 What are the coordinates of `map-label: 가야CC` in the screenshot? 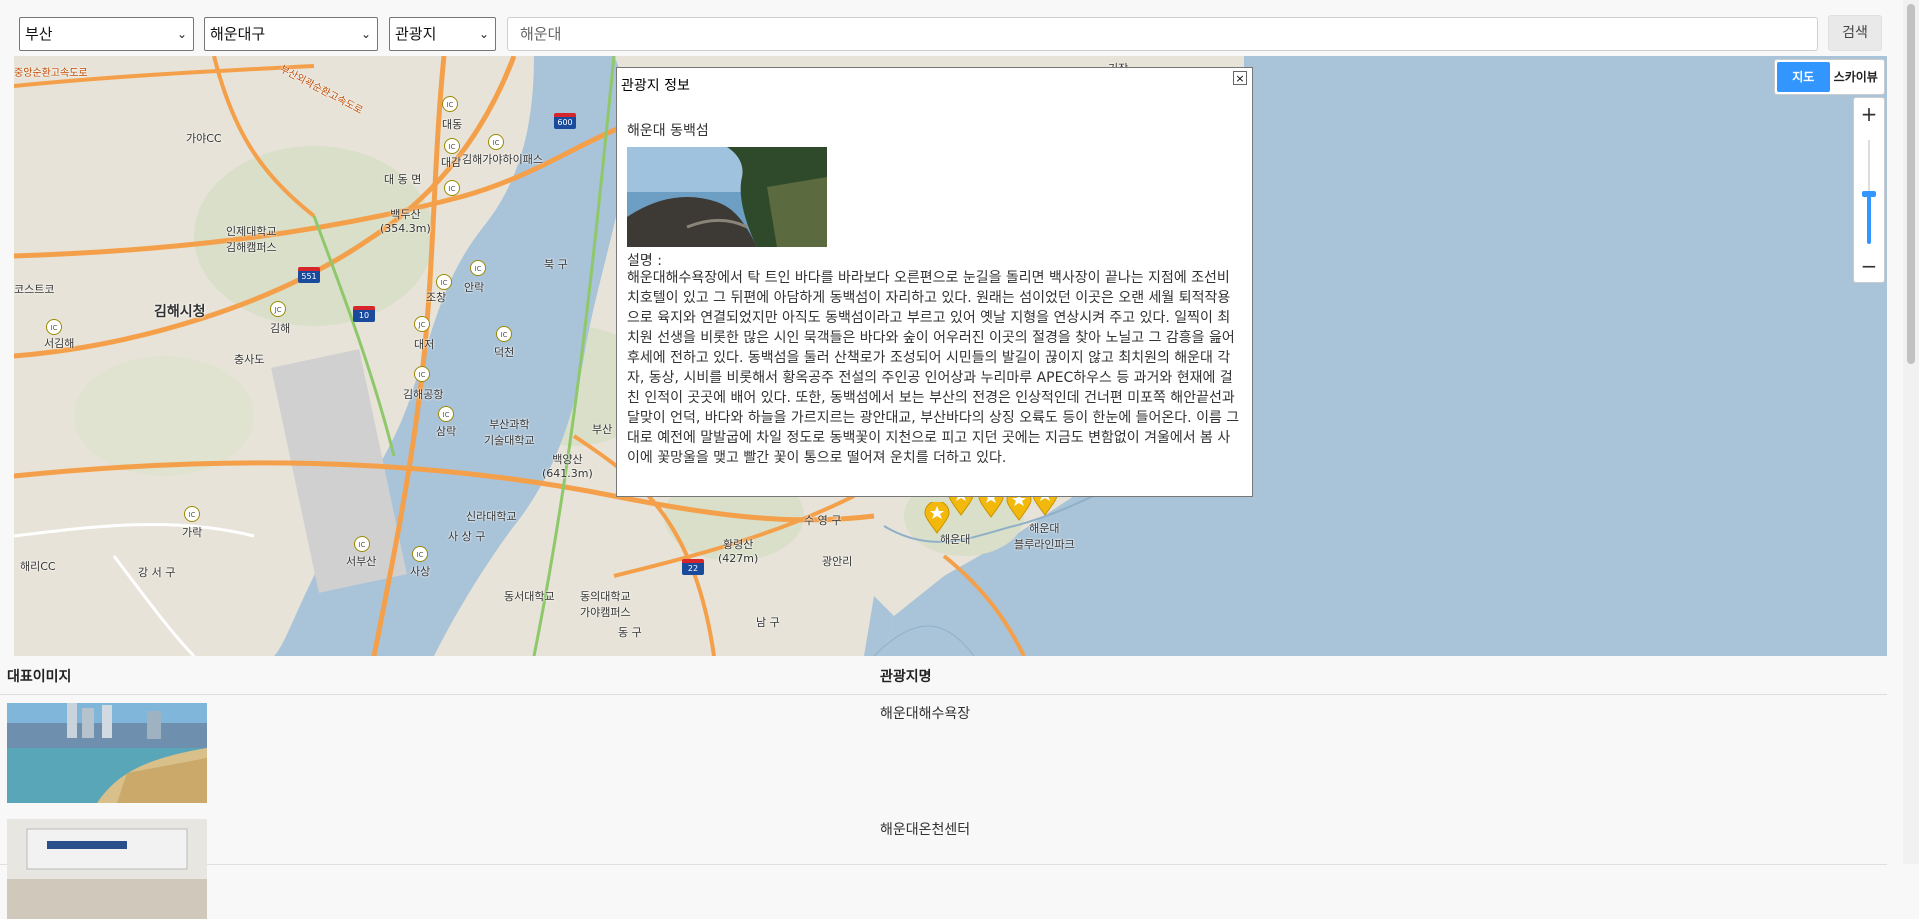 It's located at (204, 138).